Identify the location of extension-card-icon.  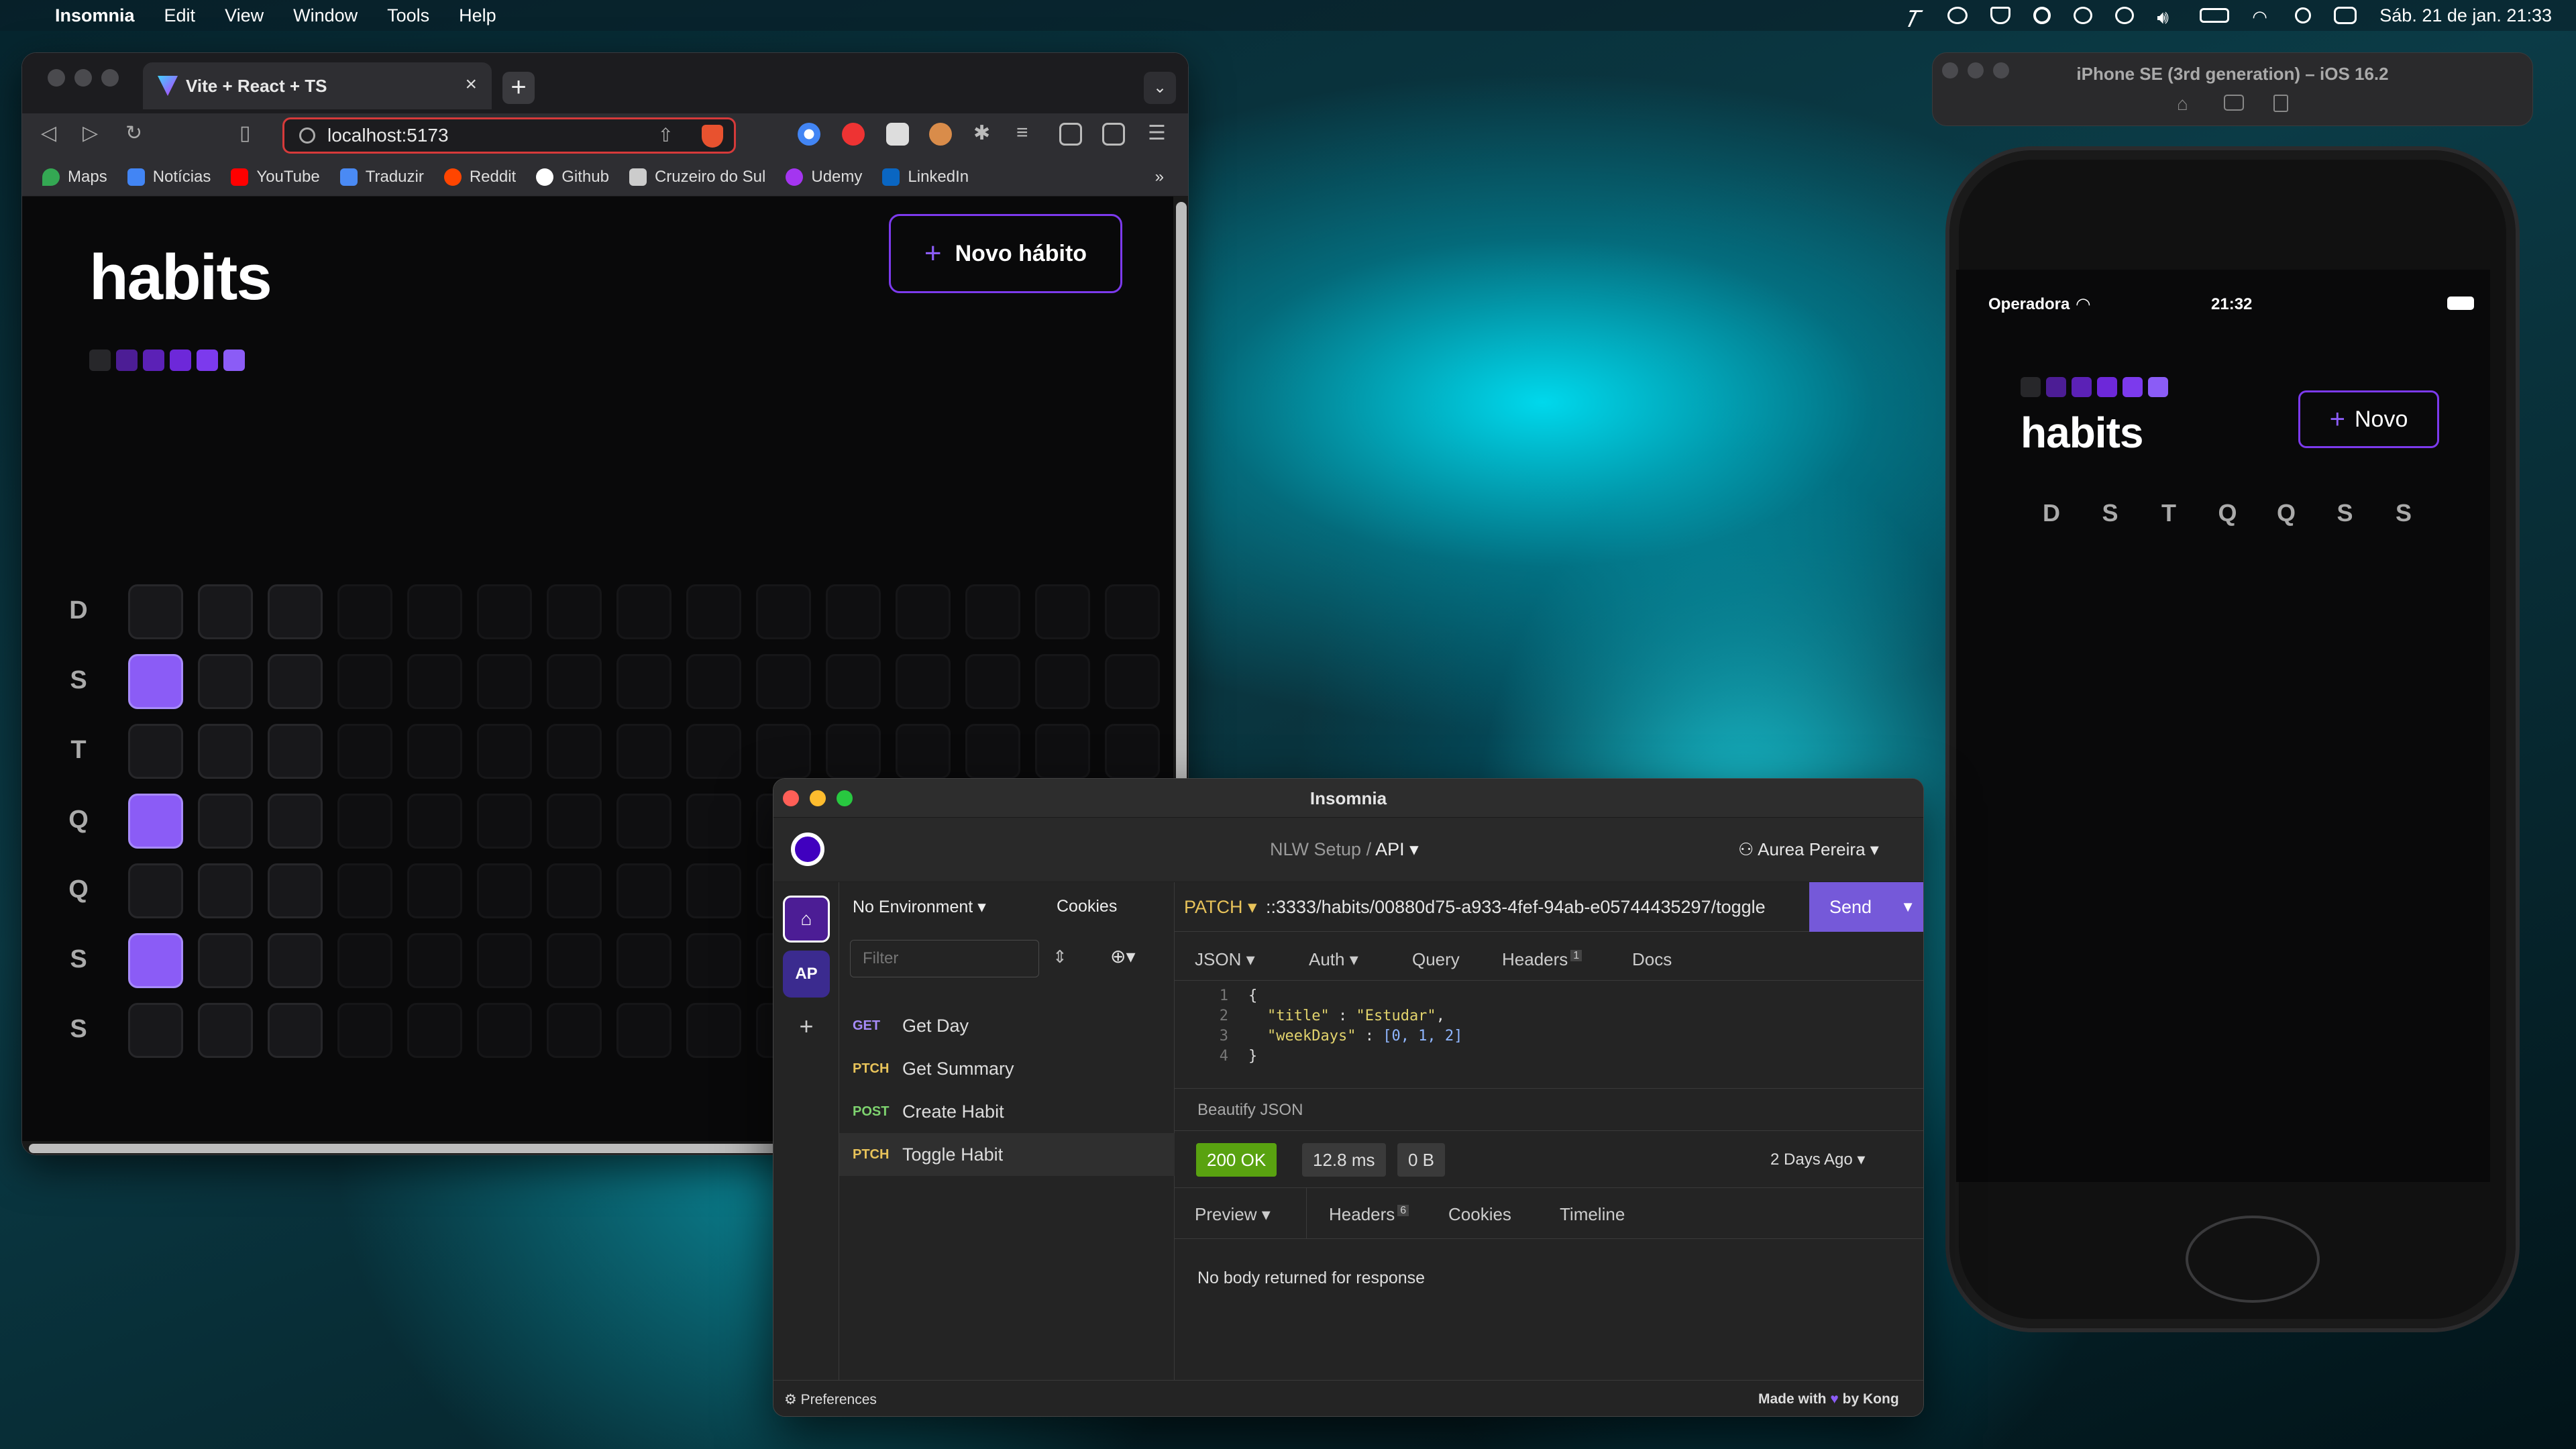
(897, 134).